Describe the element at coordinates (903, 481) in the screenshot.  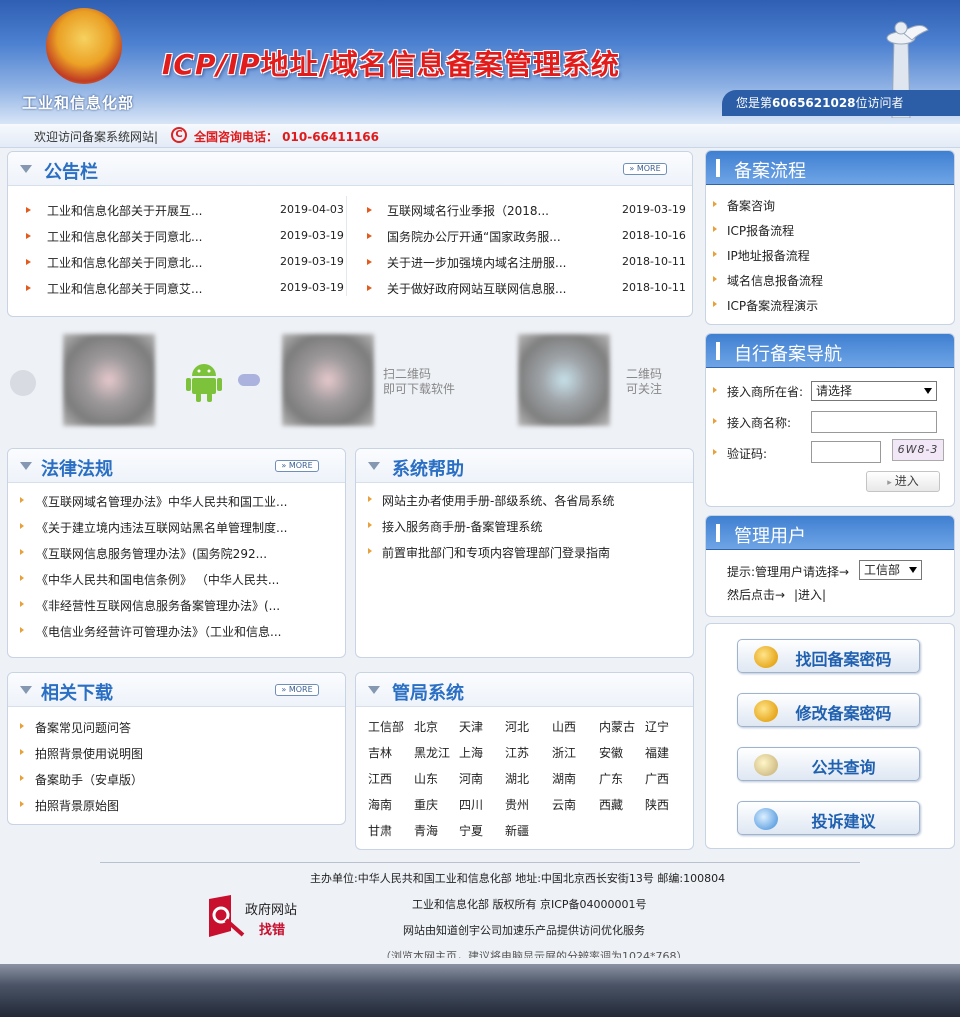
I see `nav-enter-button: ▸ 进入` at that location.